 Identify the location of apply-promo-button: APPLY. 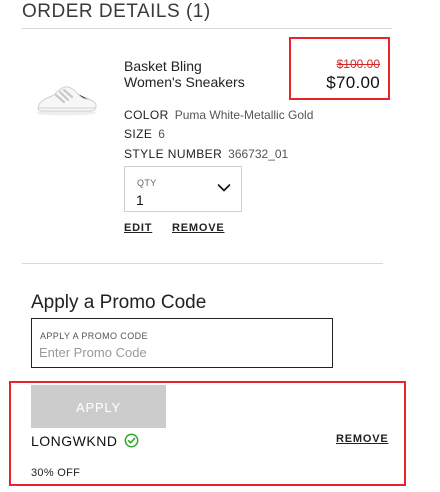
(98, 406).